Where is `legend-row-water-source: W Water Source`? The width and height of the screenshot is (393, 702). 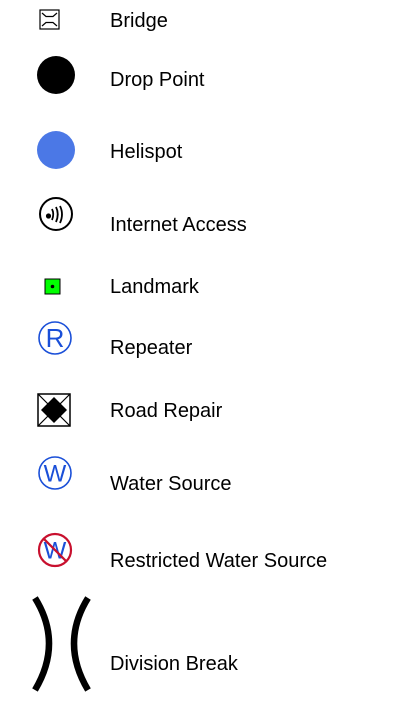 legend-row-water-source: W Water Source is located at coordinates (196, 484).